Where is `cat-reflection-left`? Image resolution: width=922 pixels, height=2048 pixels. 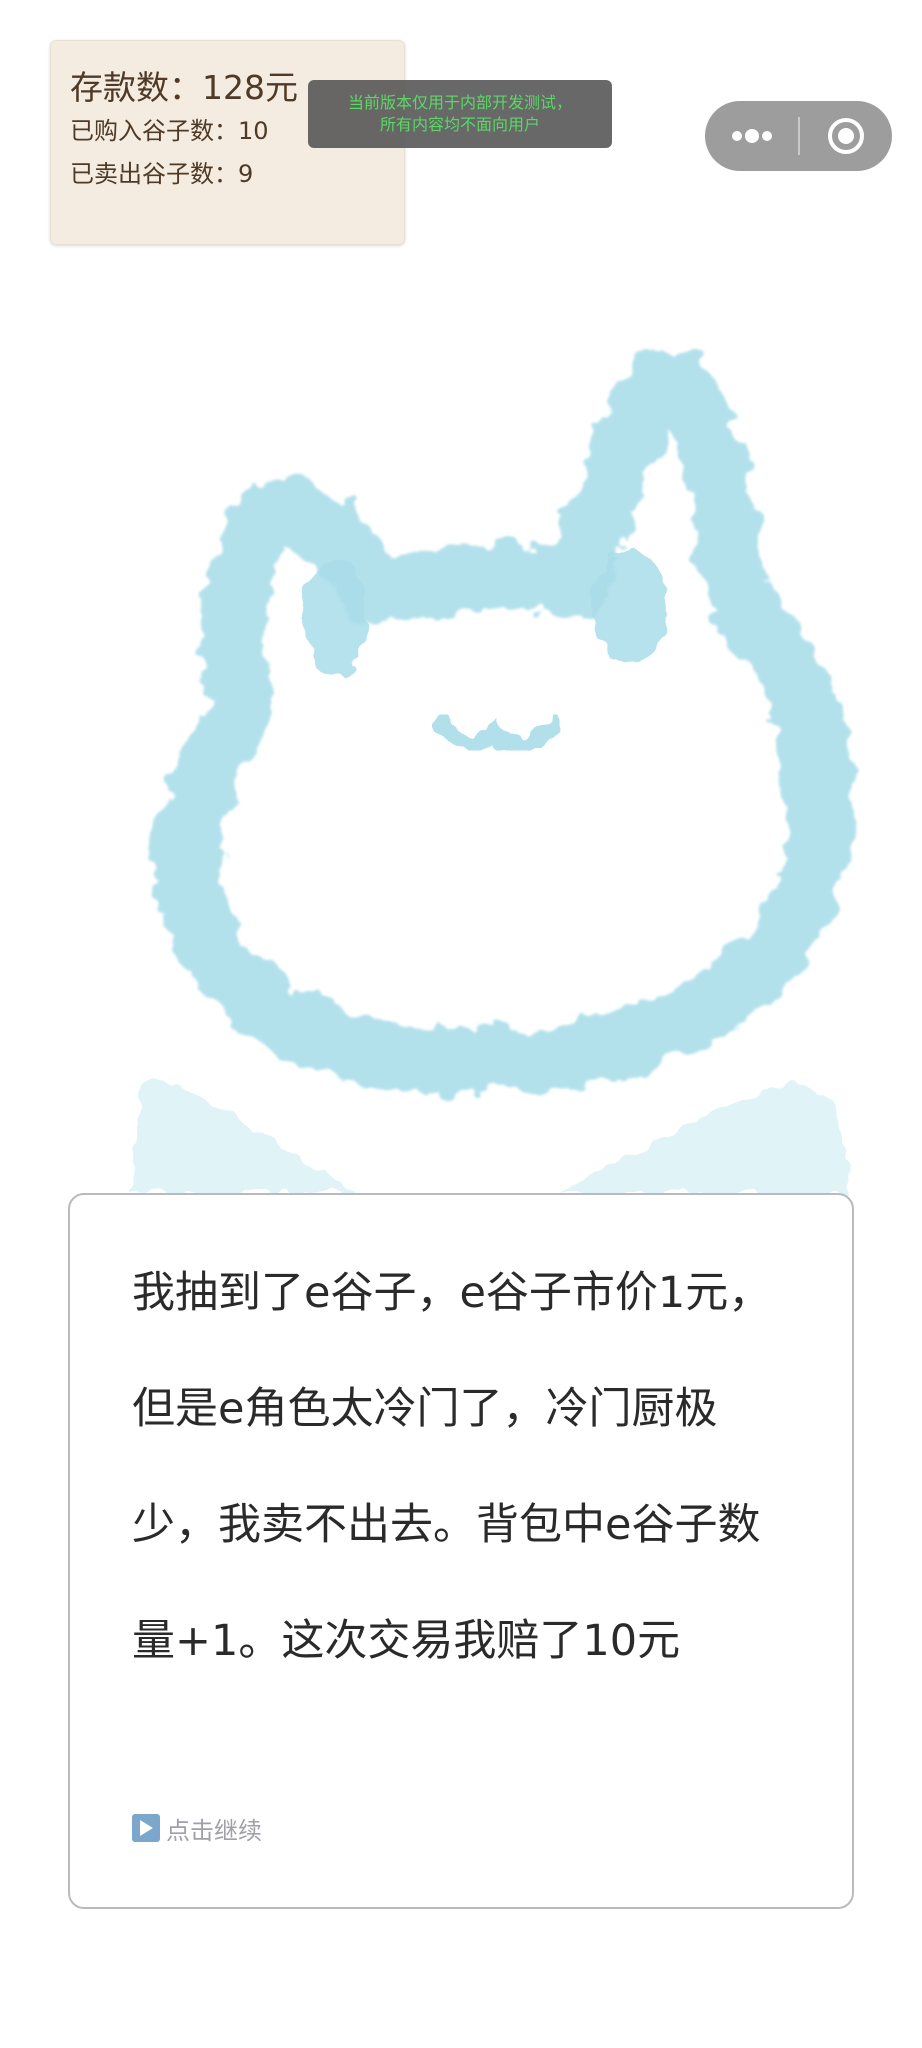 cat-reflection-left is located at coordinates (245, 1136).